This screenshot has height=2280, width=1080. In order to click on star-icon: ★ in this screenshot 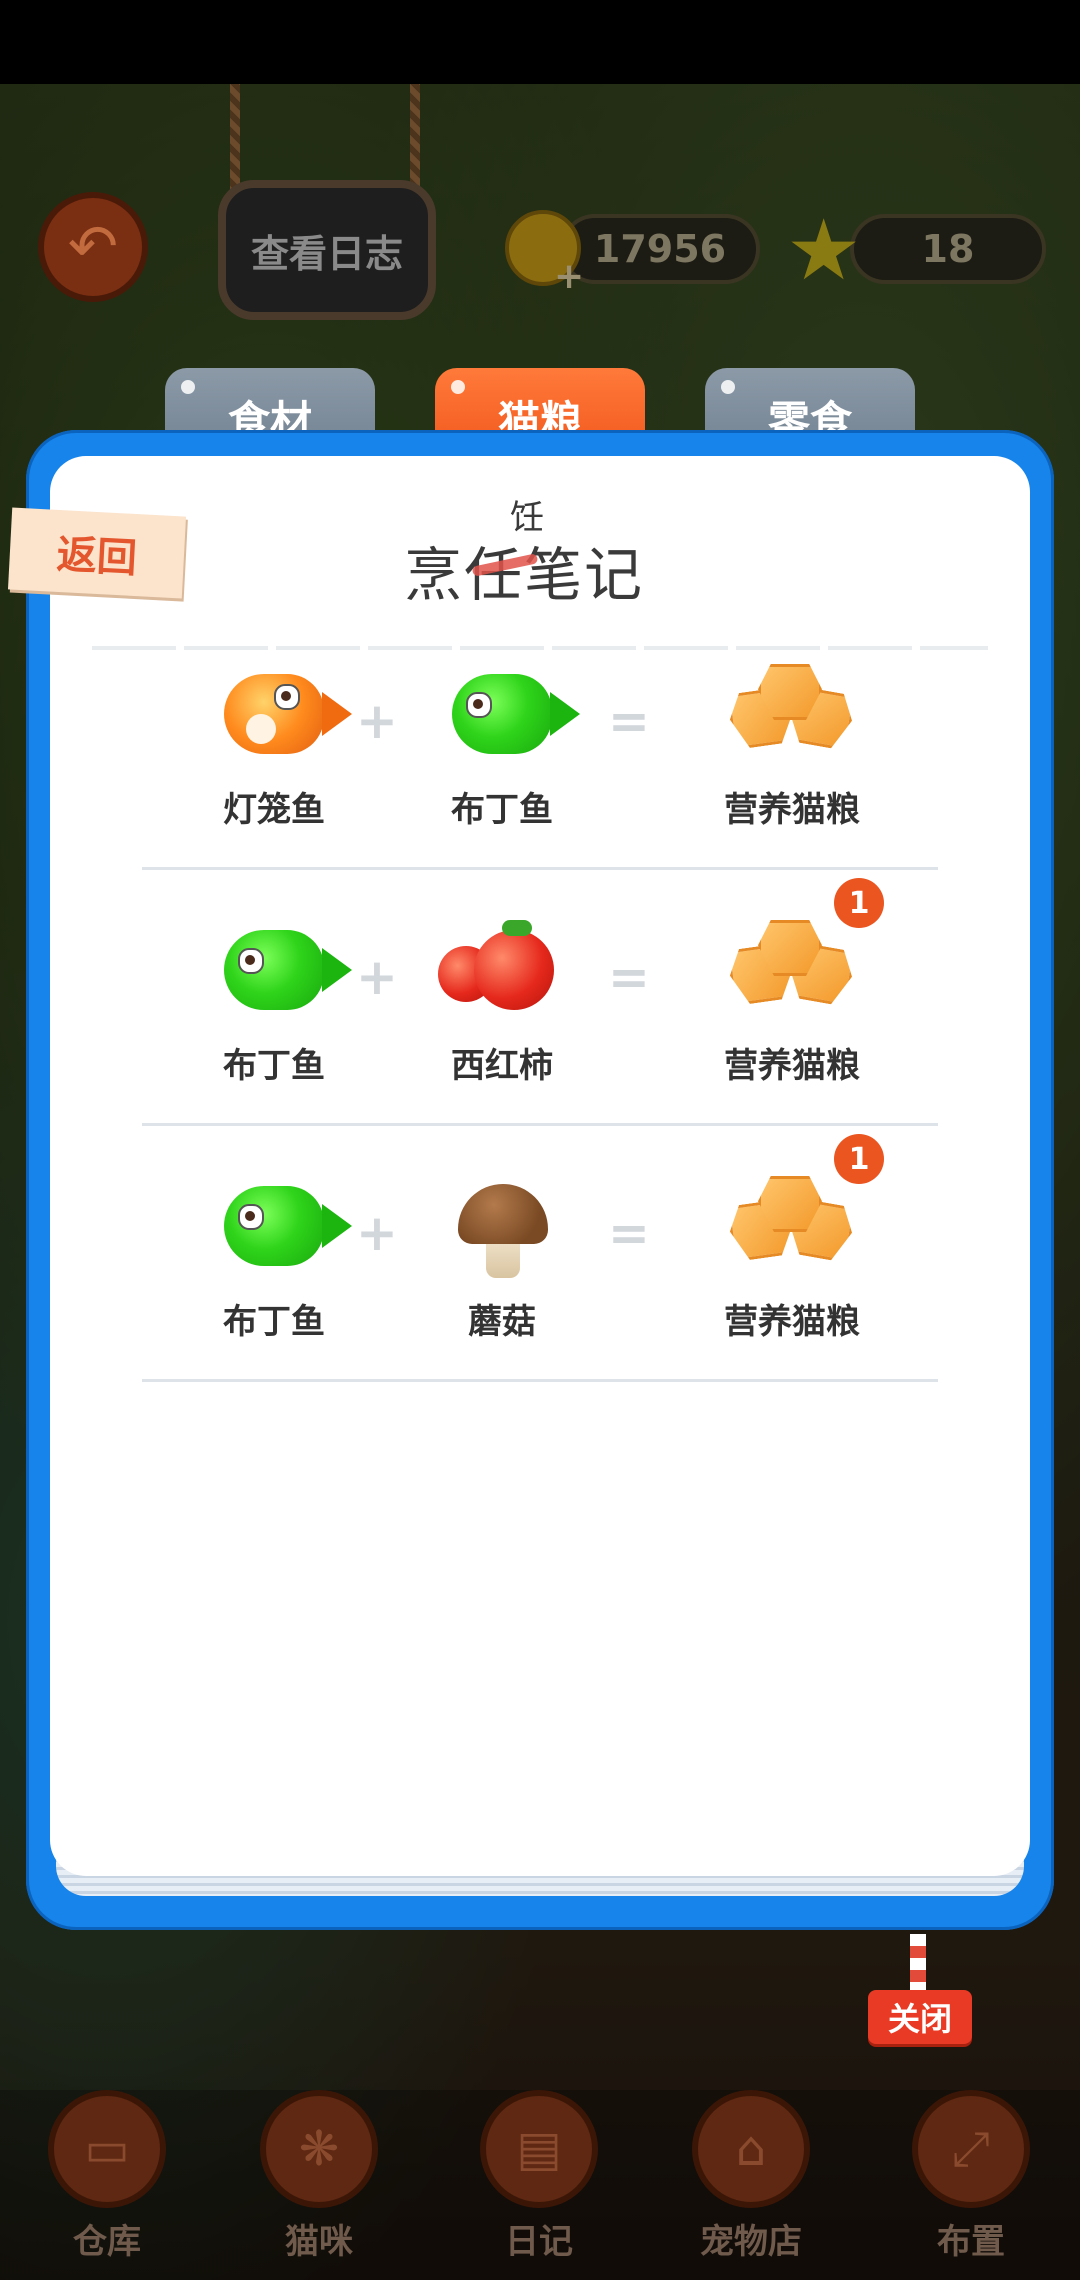, I will do `click(824, 250)`.